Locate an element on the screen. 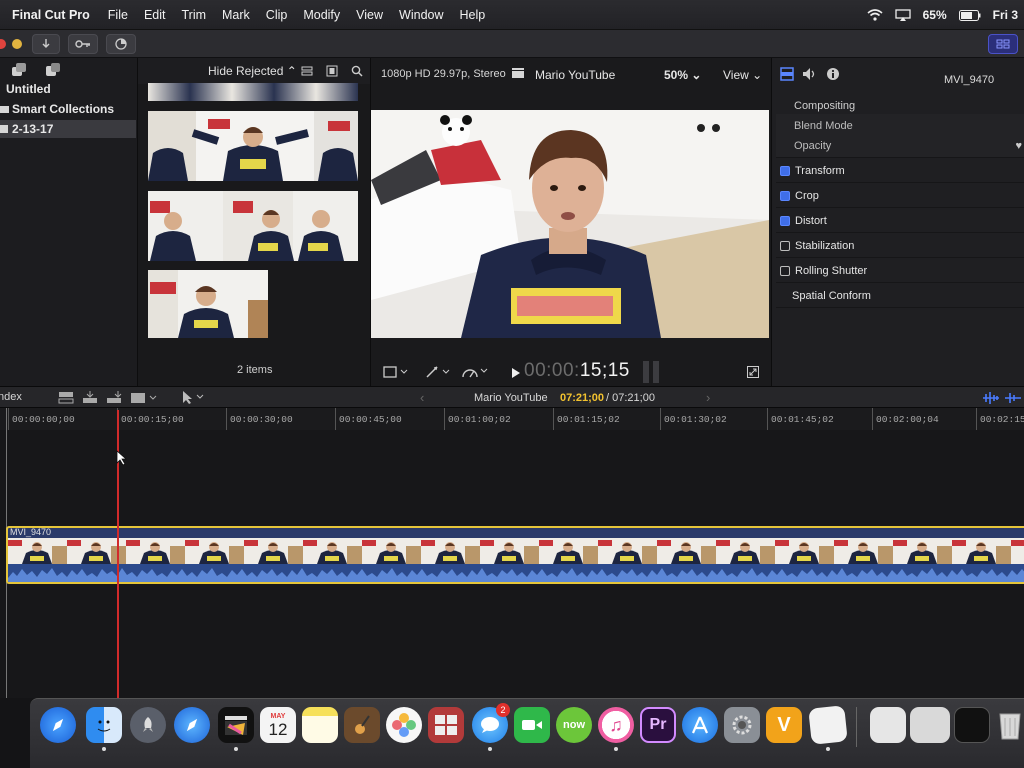  select-tool-icon is located at coordinates (193, 397).